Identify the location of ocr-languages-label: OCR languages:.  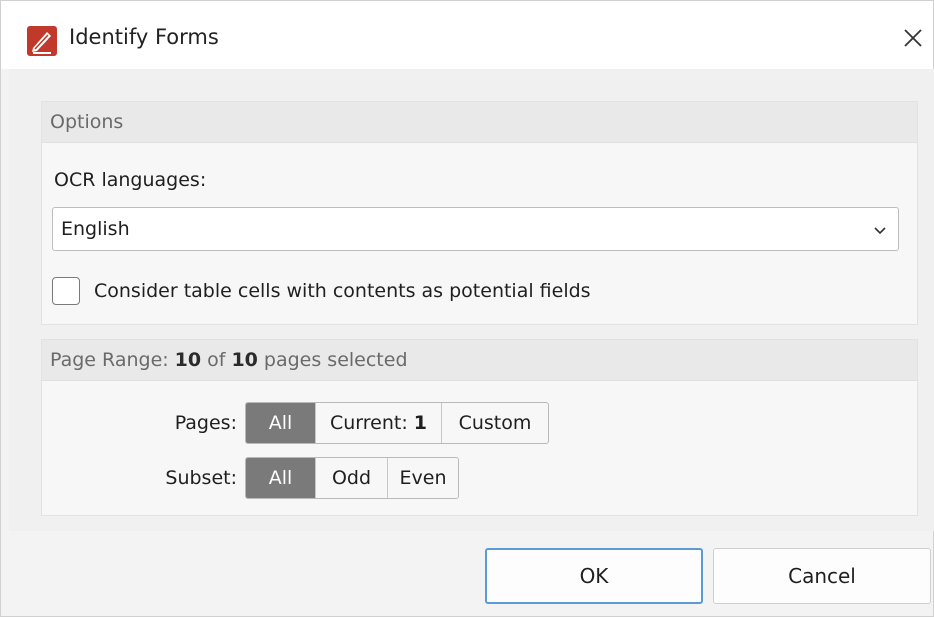
(130, 180).